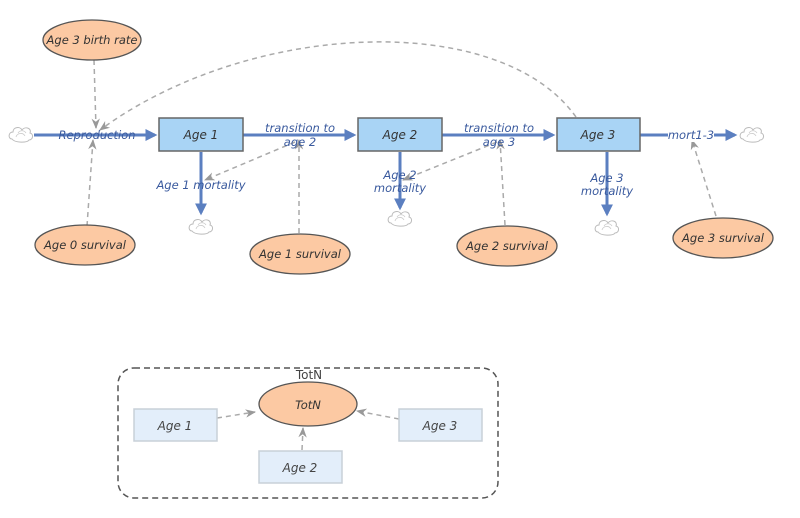  I want to click on ghost-label: Age 1, so click(175, 426).